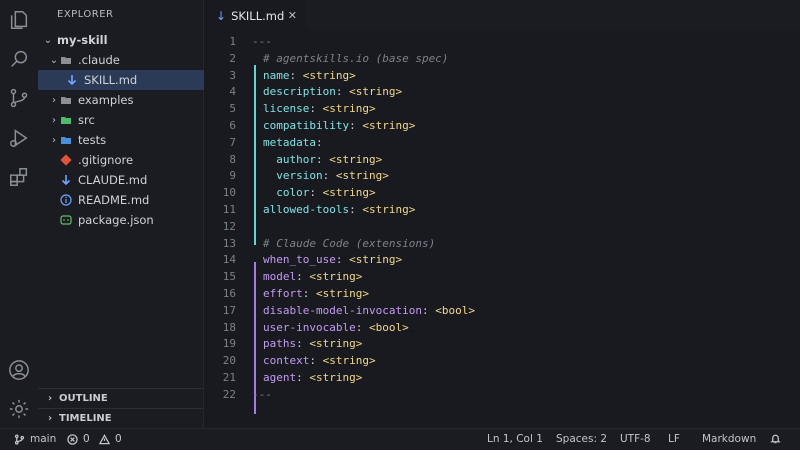  I want to click on code-line: 20 context: <string>, so click(502, 360).